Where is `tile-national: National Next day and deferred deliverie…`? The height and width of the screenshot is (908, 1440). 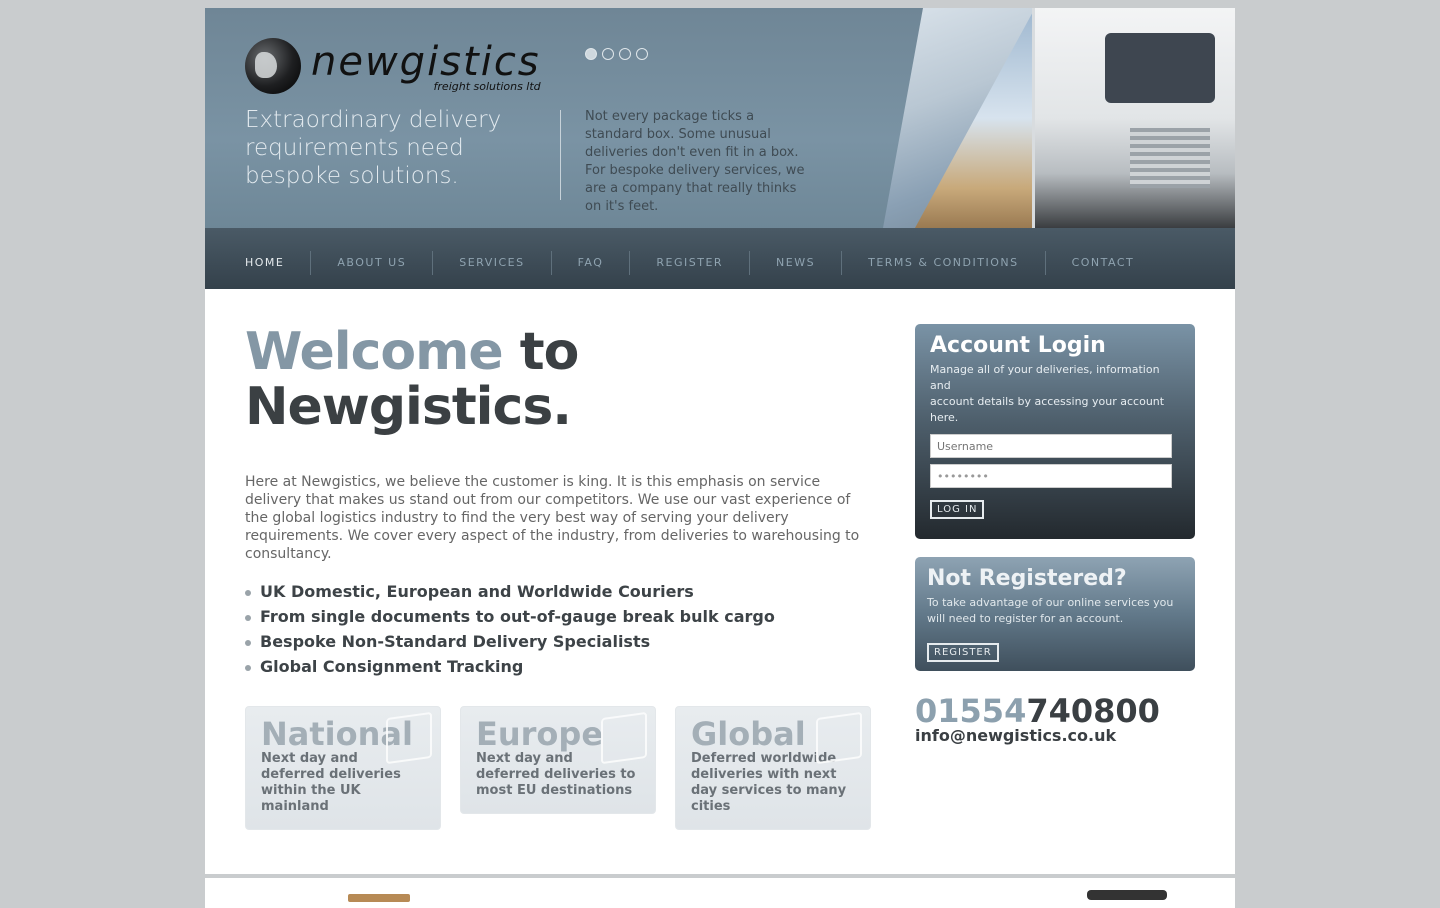
tile-national: National Next day and deferred deliverie… is located at coordinates (343, 768).